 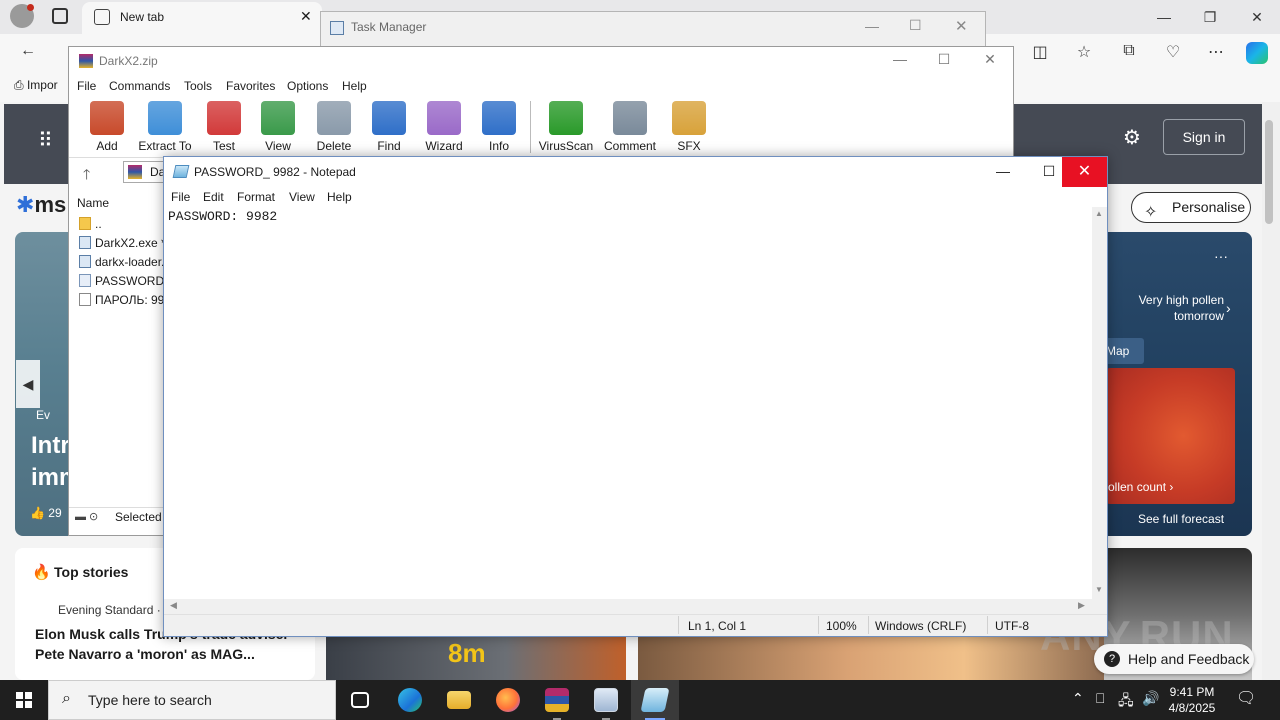 What do you see at coordinates (444, 127) in the screenshot?
I see `wr-tool-wizard: Wizard` at bounding box center [444, 127].